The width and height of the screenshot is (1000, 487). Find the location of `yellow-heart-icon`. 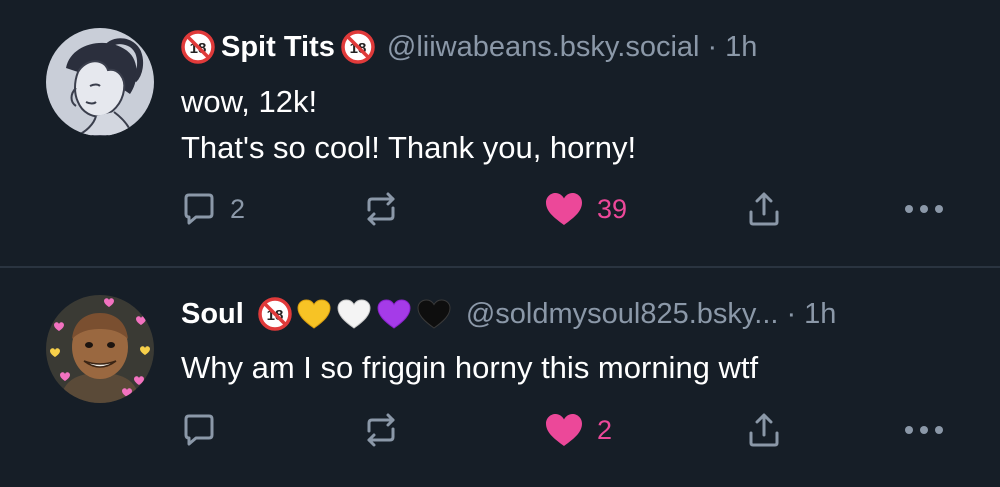

yellow-heart-icon is located at coordinates (314, 314).